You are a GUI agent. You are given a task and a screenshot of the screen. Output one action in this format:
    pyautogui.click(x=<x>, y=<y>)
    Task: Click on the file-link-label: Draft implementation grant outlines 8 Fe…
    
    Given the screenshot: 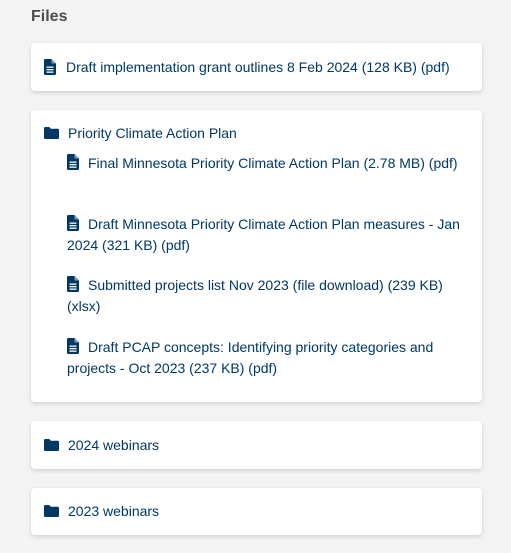 What is the action you would take?
    pyautogui.click(x=258, y=67)
    